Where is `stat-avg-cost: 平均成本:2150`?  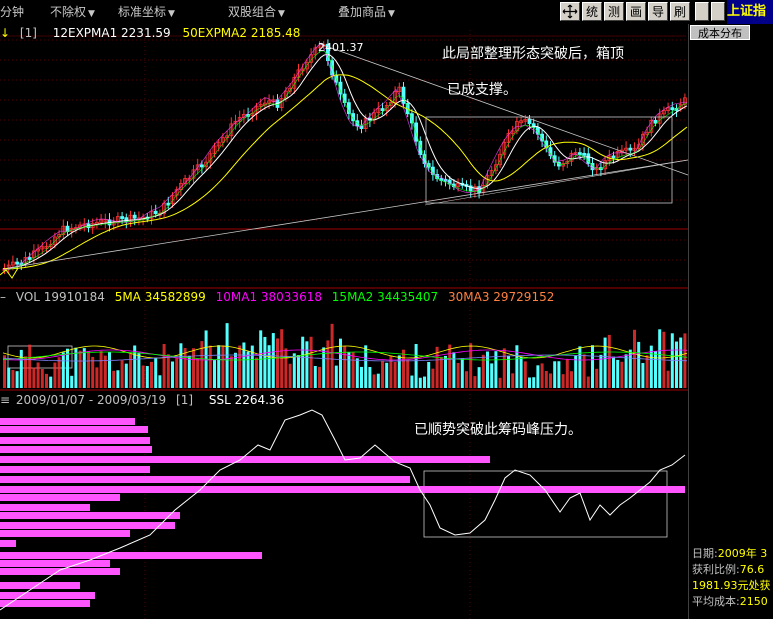 stat-avg-cost: 平均成本:2150 is located at coordinates (730, 601).